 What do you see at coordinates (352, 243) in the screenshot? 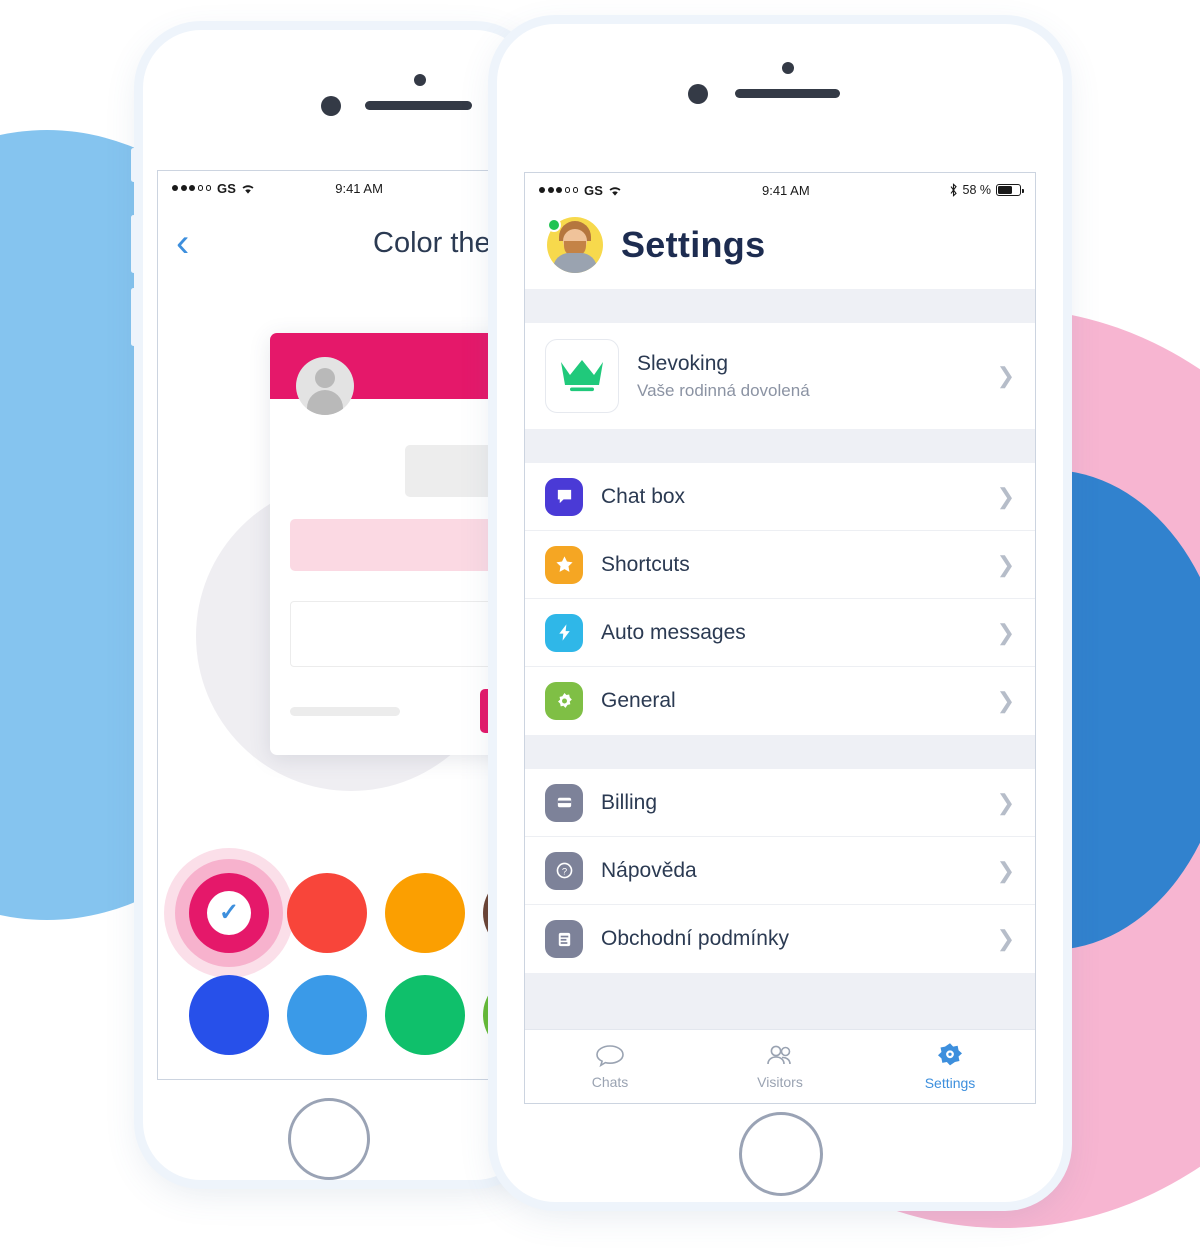
I see `left-navbar: ‹ Color theme` at bounding box center [352, 243].